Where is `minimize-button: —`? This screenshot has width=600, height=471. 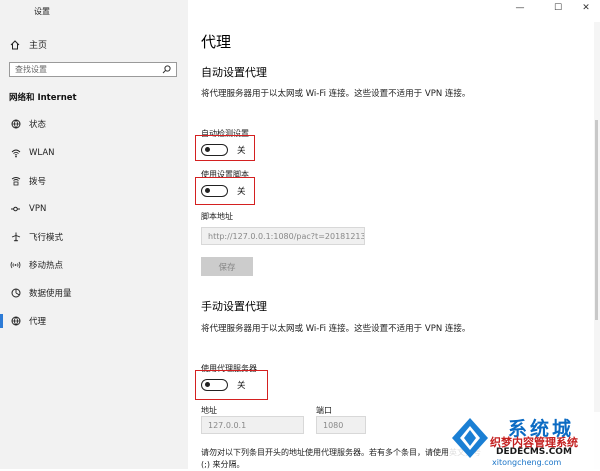
minimize-button: — is located at coordinates (520, 8).